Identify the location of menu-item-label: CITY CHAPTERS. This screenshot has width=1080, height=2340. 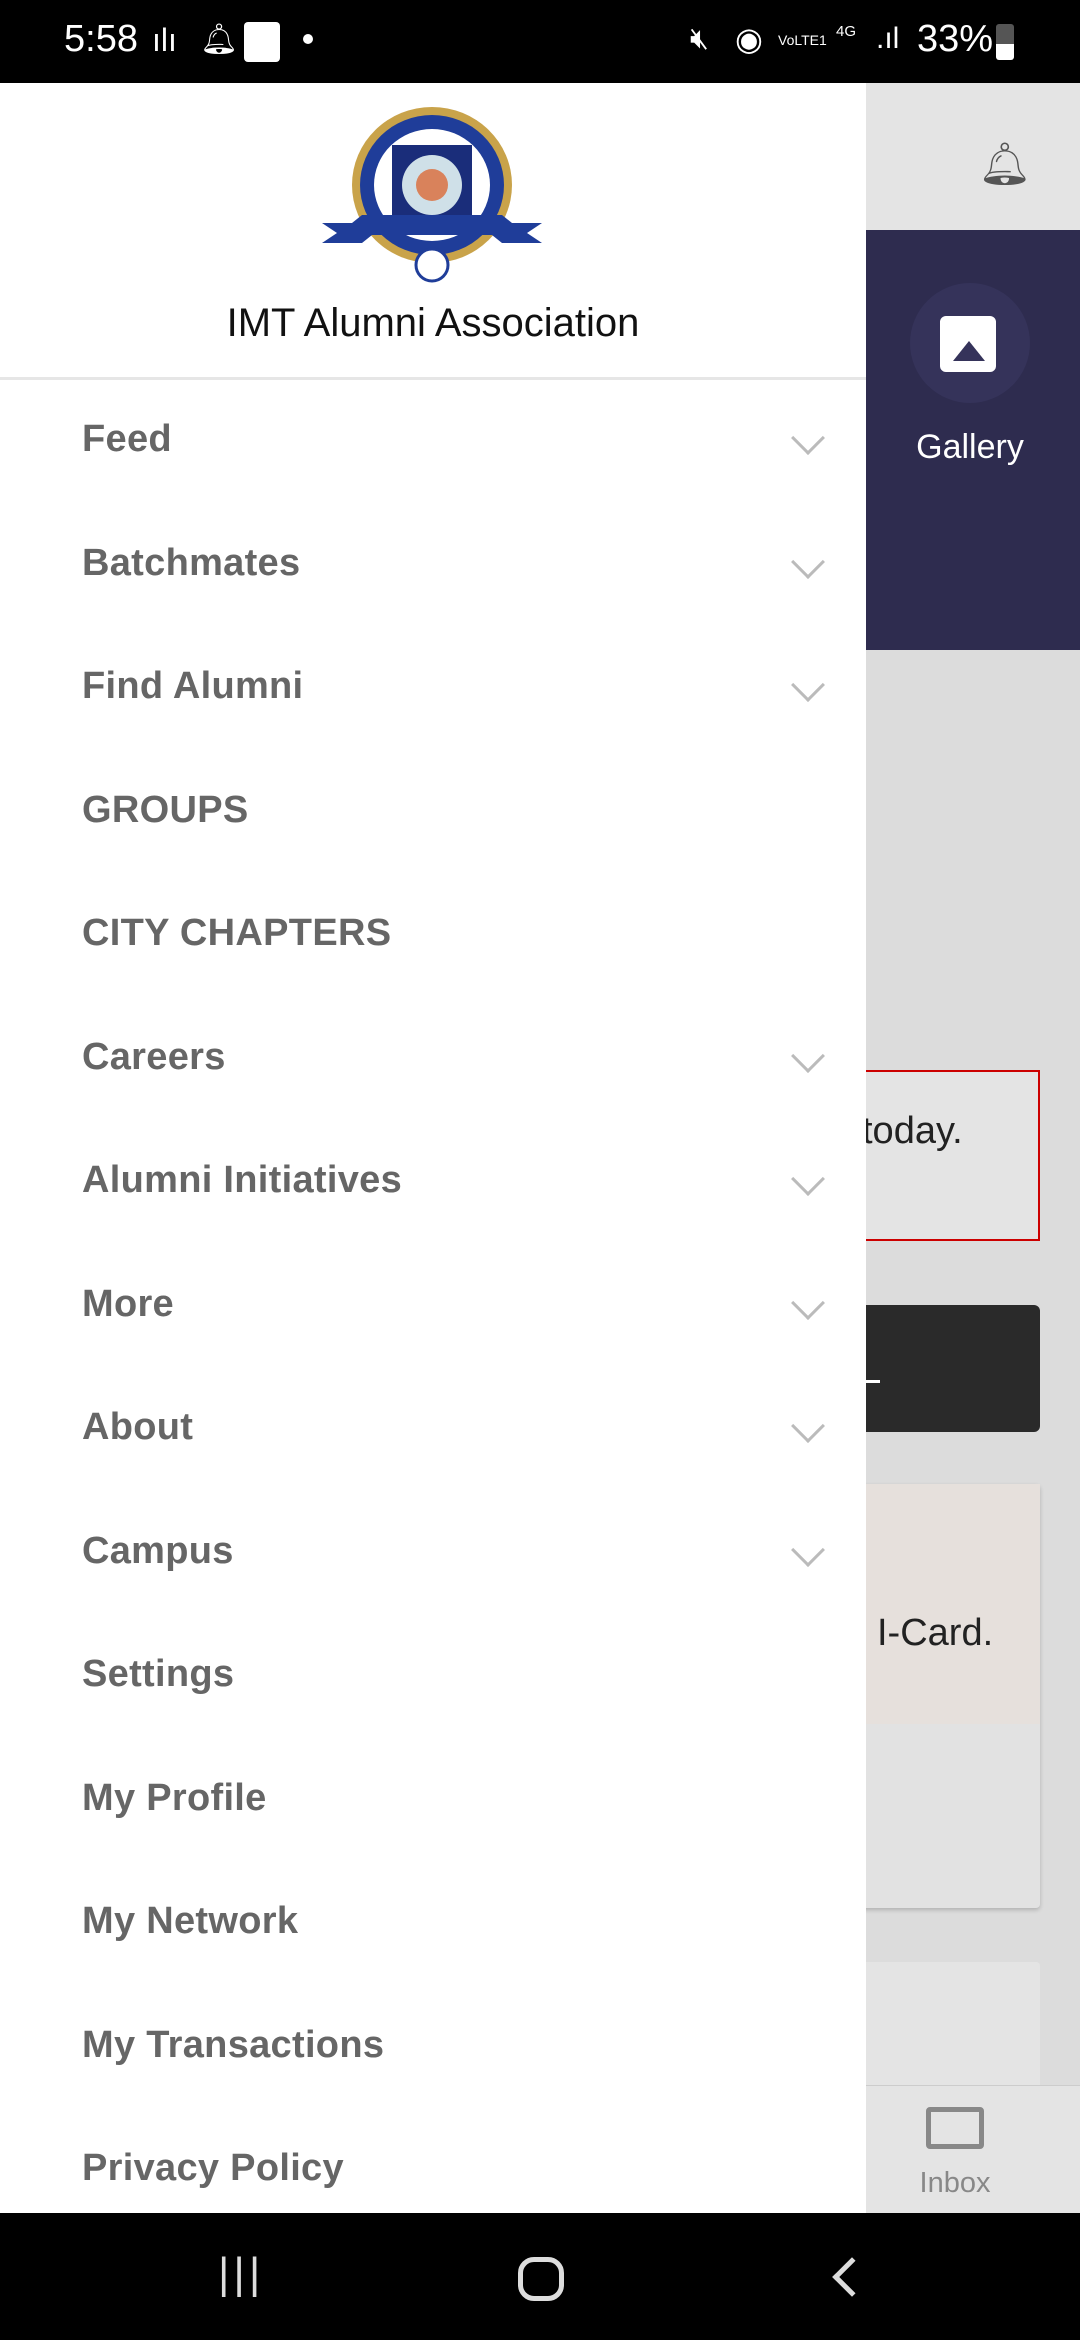
(237, 933).